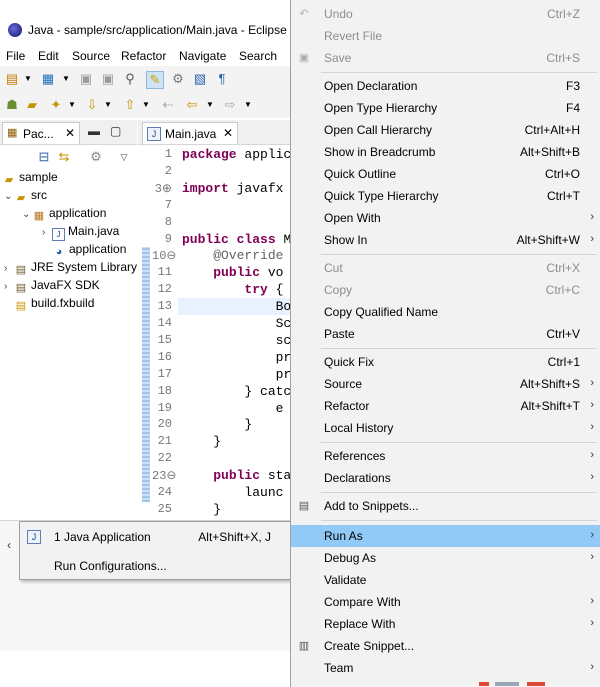 This screenshot has width=600, height=687. What do you see at coordinates (89, 249) in the screenshot?
I see `tree-item-css: ◕ application` at bounding box center [89, 249].